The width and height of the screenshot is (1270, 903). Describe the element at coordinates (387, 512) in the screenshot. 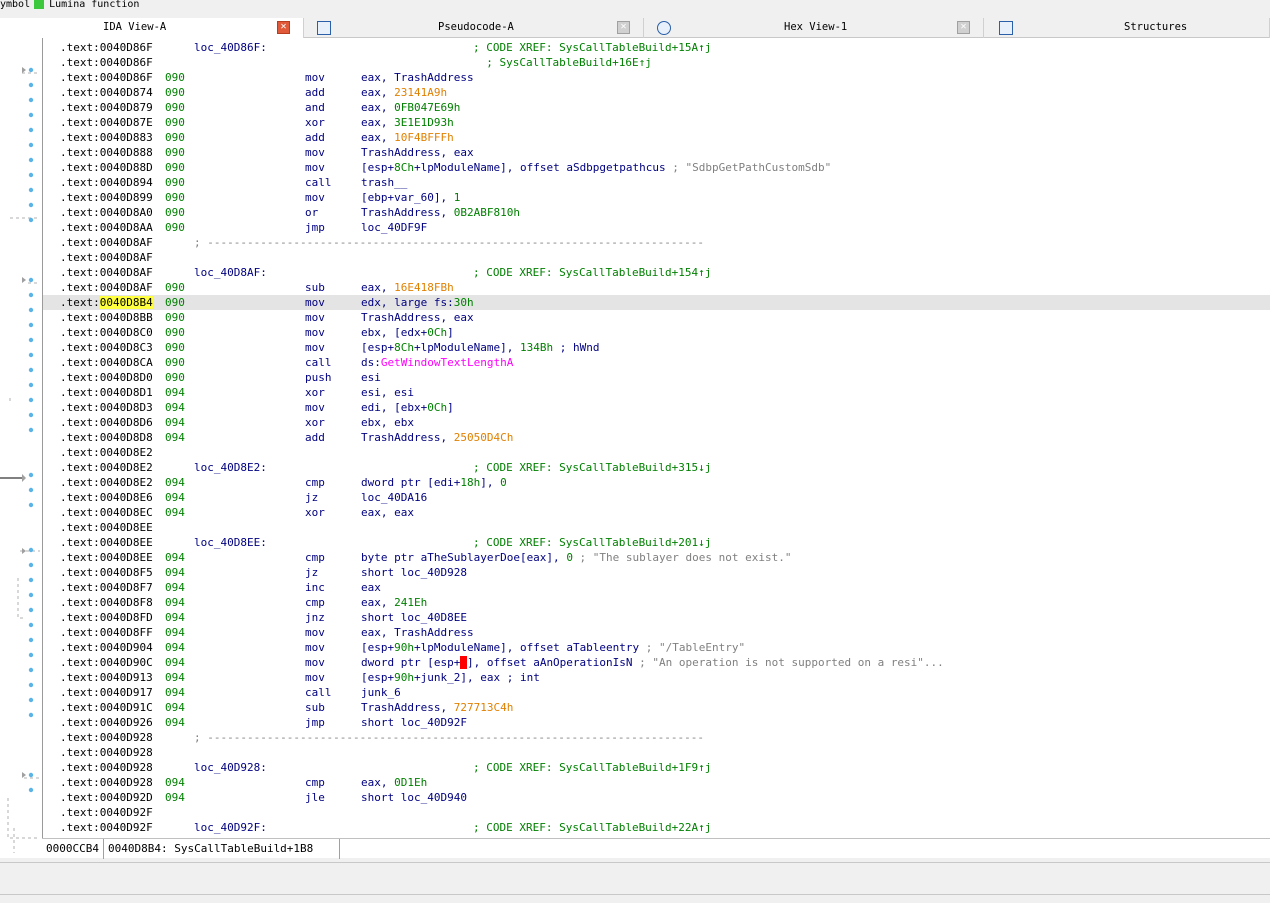

I see `operands: eax, eax` at that location.